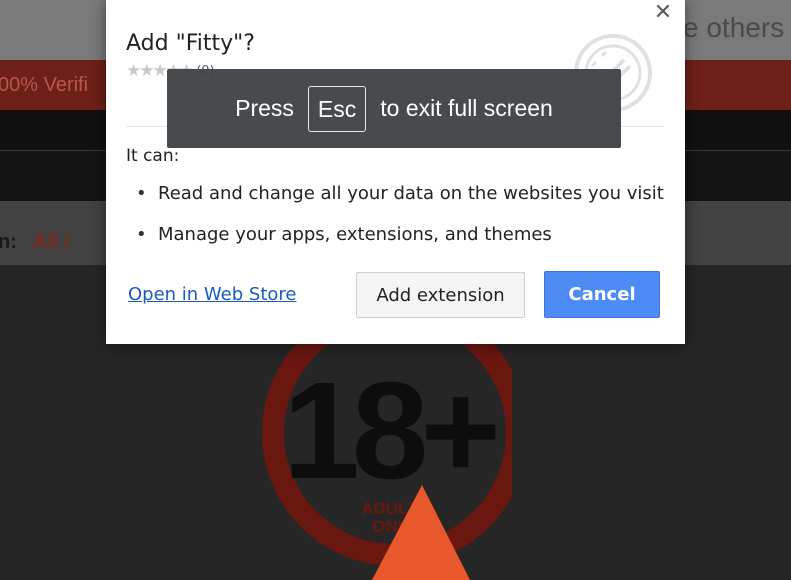 Image resolution: width=791 pixels, height=580 pixels. I want to click on add-extension-button: Add extension, so click(440, 295).